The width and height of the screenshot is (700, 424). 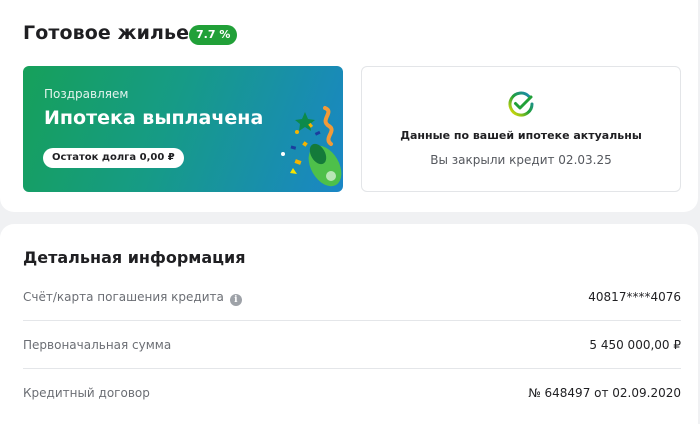 What do you see at coordinates (213, 35) in the screenshot?
I see `rate-badge: 7.7 %` at bounding box center [213, 35].